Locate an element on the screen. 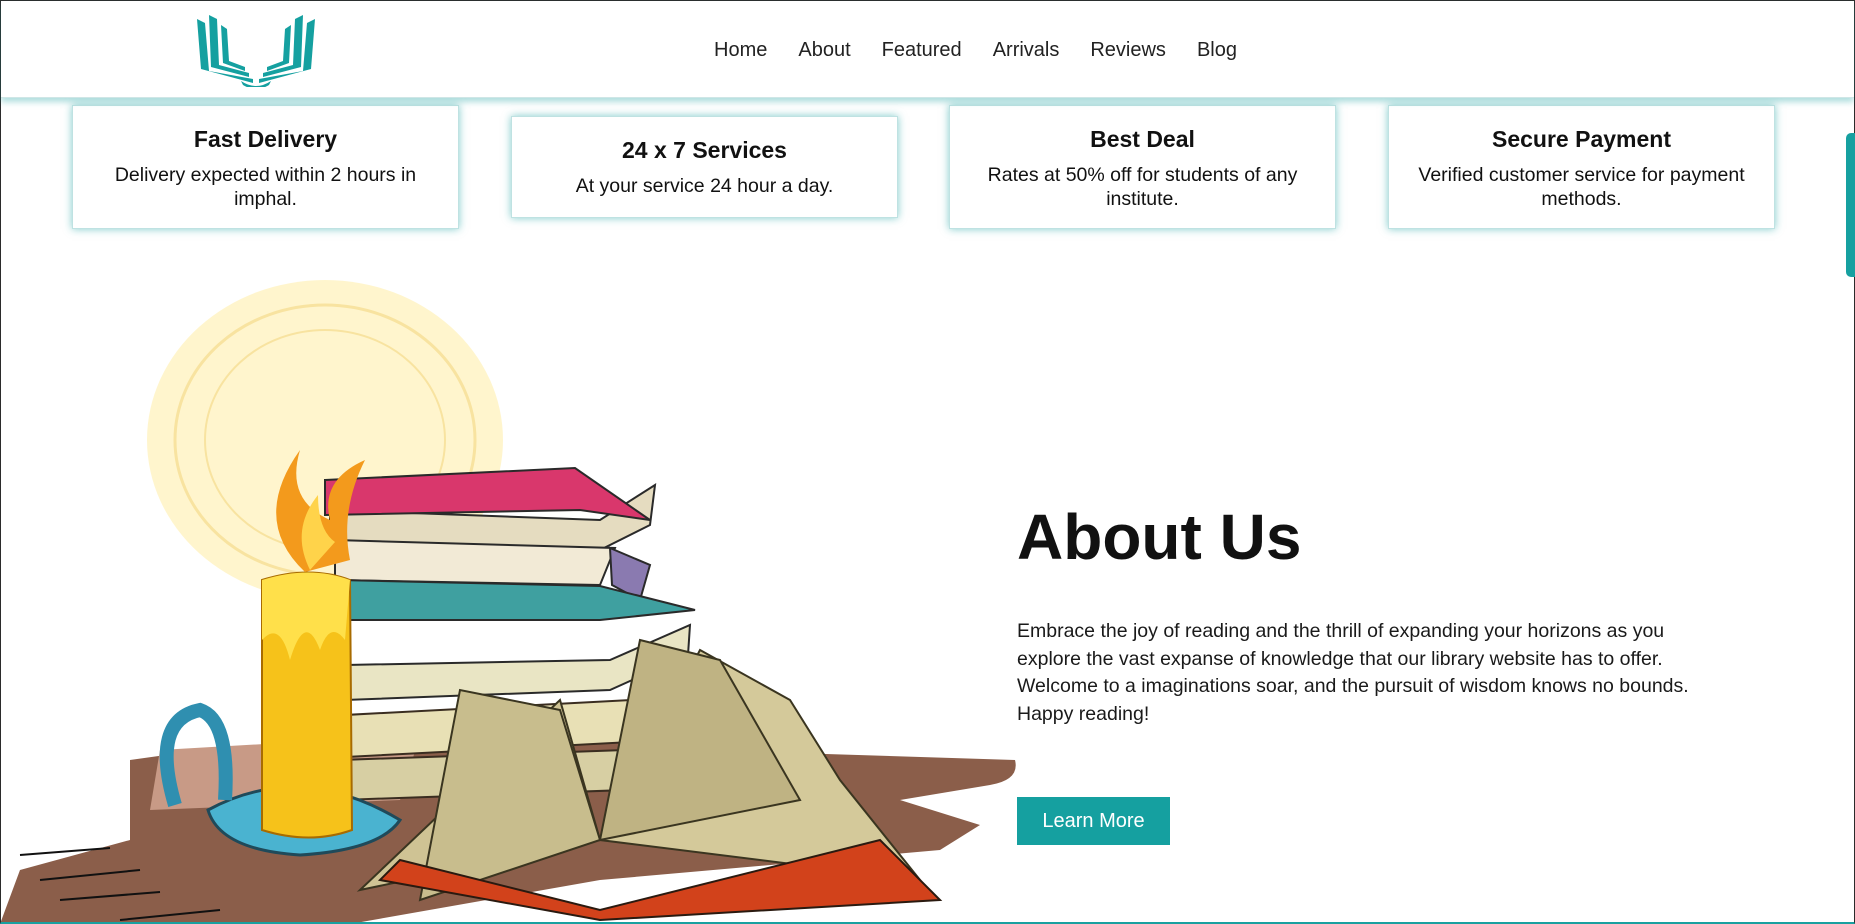 The image size is (1855, 924). nav-item-blog: Blog is located at coordinates (1217, 50).